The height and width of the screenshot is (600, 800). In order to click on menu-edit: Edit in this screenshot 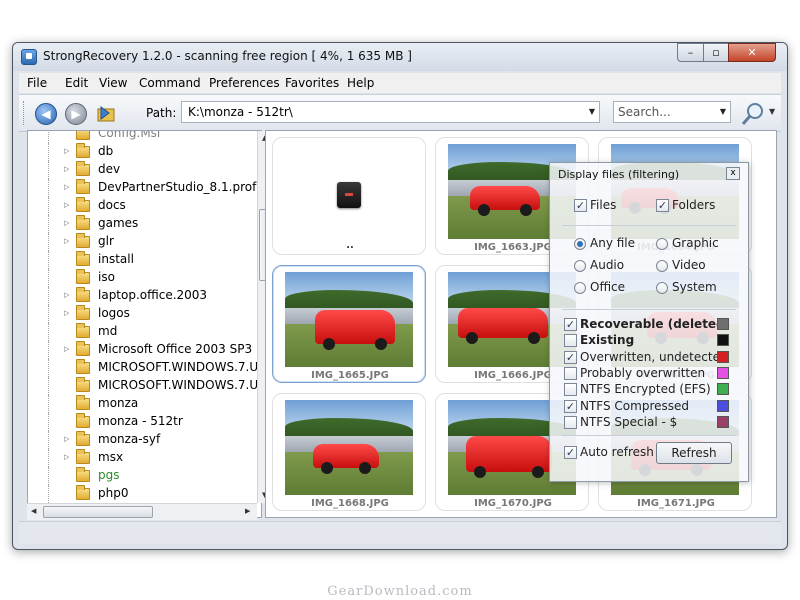, I will do `click(76, 83)`.